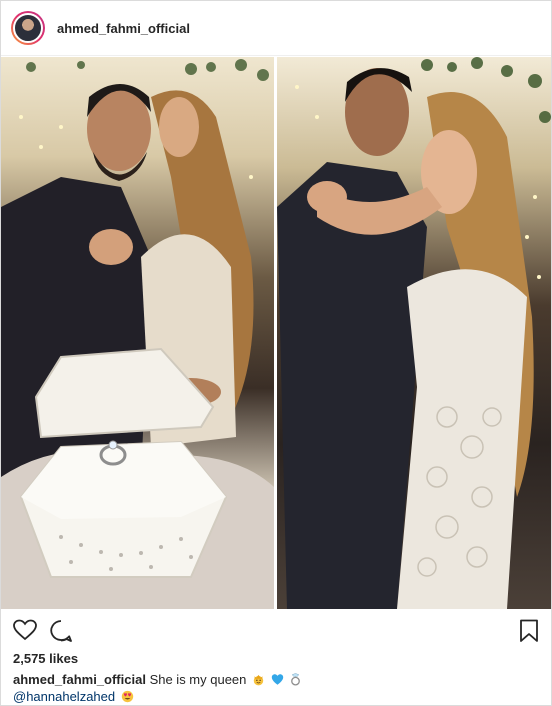  Describe the element at coordinates (296, 679) in the screenshot. I see `ring-emoji-icon` at that location.